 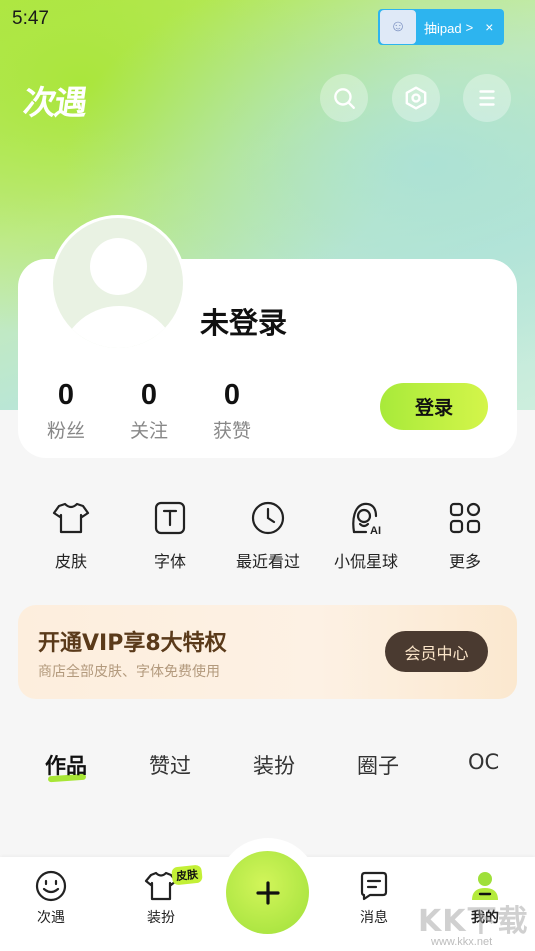 I want to click on nav-item-messages: 消息, so click(x=374, y=897).